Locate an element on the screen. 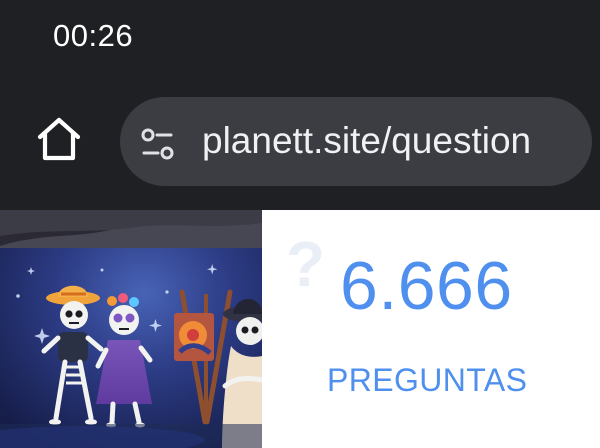 This screenshot has width=600, height=448. home-icon is located at coordinates (59, 139).